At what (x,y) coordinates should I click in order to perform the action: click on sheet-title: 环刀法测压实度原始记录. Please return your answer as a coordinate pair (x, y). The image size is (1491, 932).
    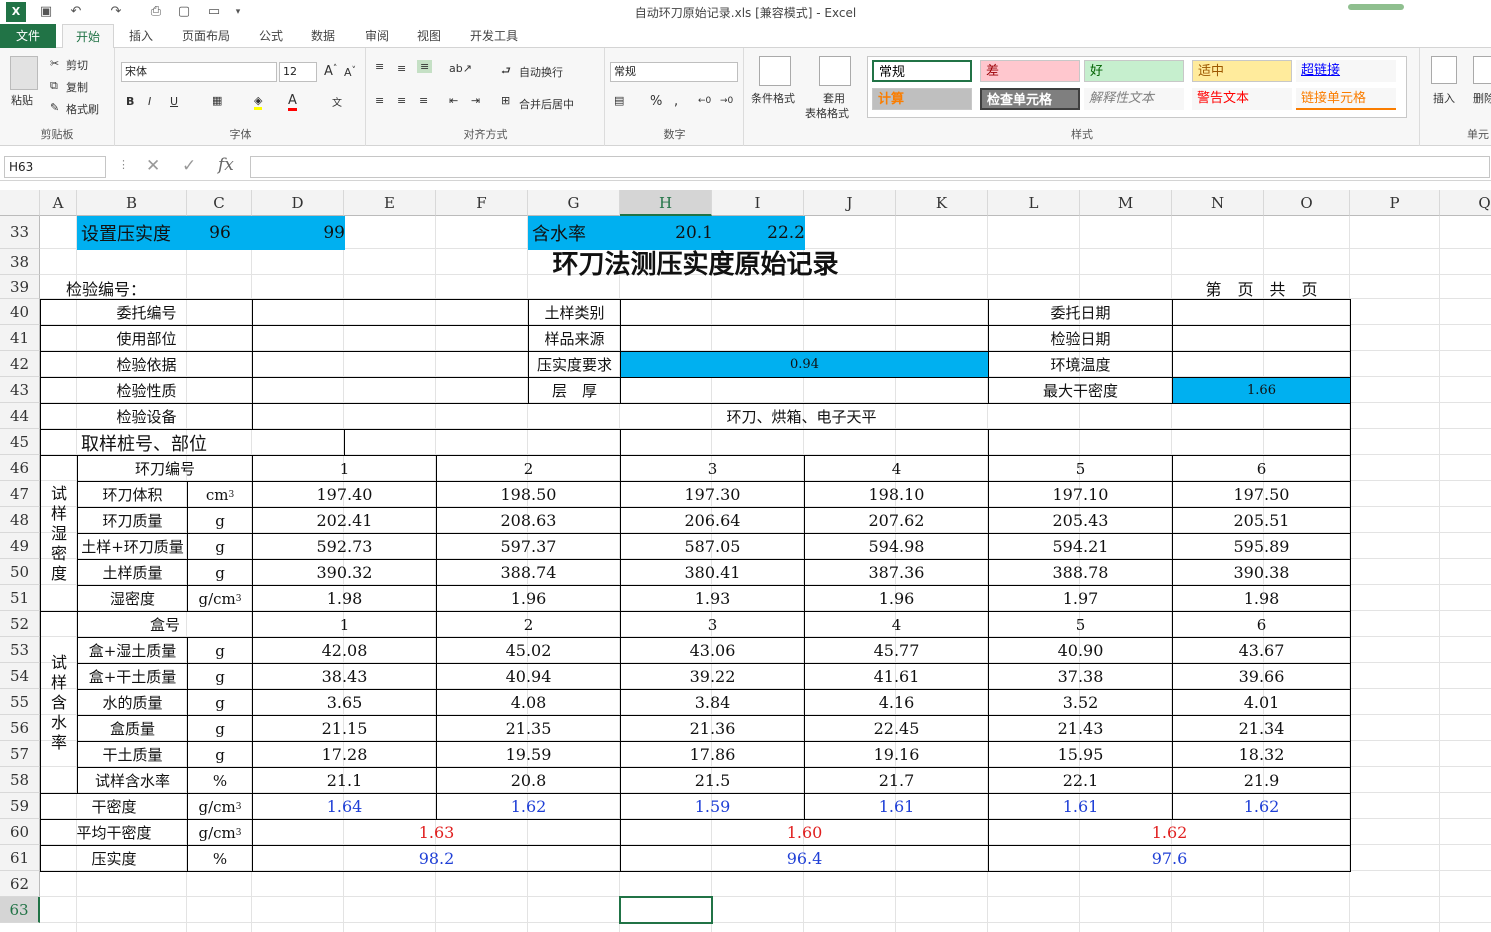
    Looking at the image, I should click on (695, 262).